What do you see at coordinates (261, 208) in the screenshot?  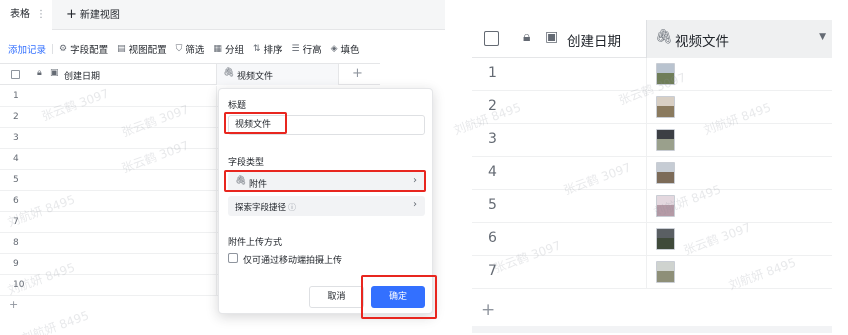 I see `explore-field-label: 探索字段捷径` at bounding box center [261, 208].